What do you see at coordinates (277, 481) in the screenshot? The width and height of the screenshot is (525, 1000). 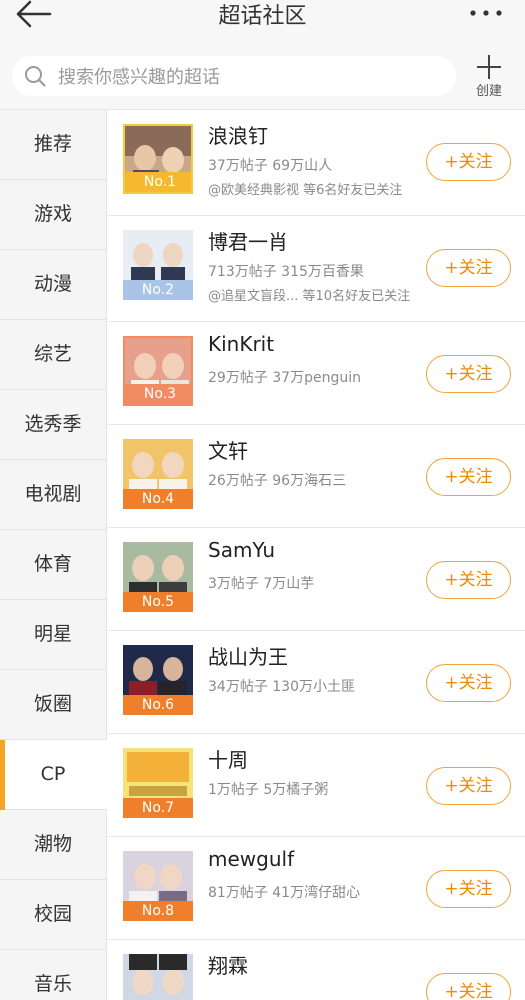 I see `community-stats: 26万帖子 96万海石三` at bounding box center [277, 481].